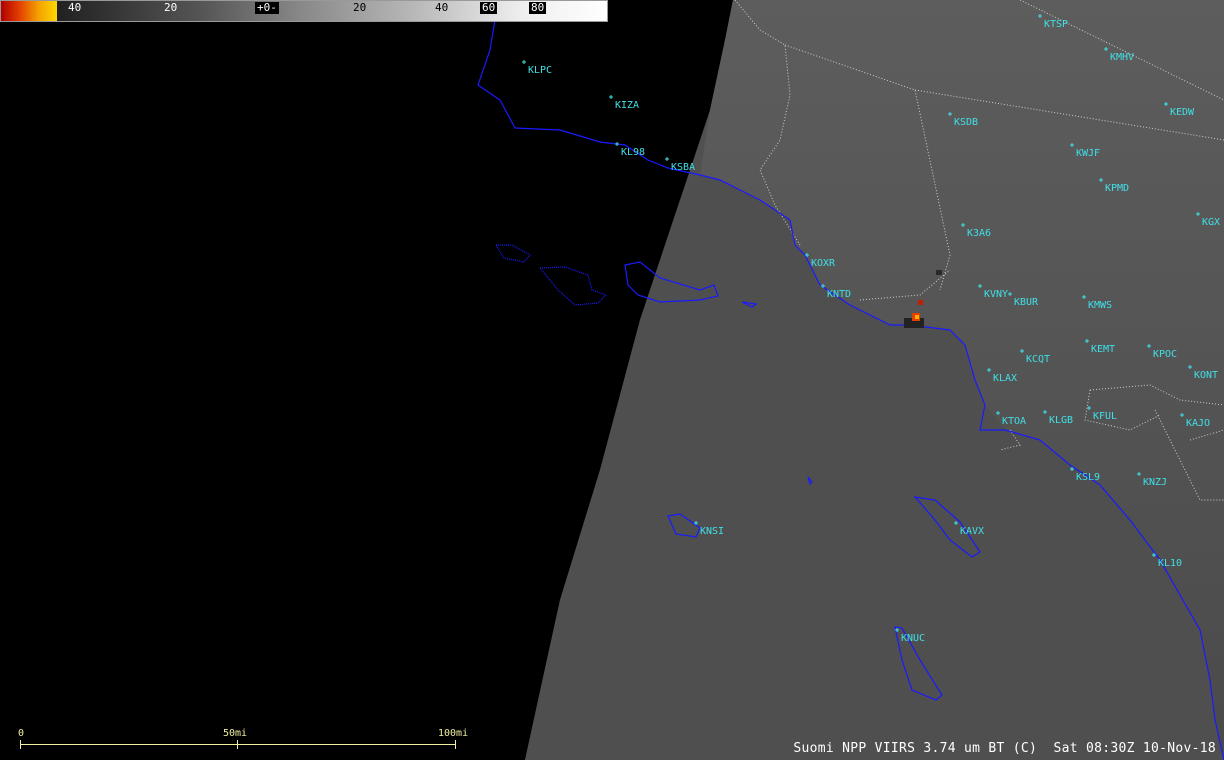 The image size is (1224, 760). Describe the element at coordinates (972, 531) in the screenshot. I see `station-label: KAVX` at that location.